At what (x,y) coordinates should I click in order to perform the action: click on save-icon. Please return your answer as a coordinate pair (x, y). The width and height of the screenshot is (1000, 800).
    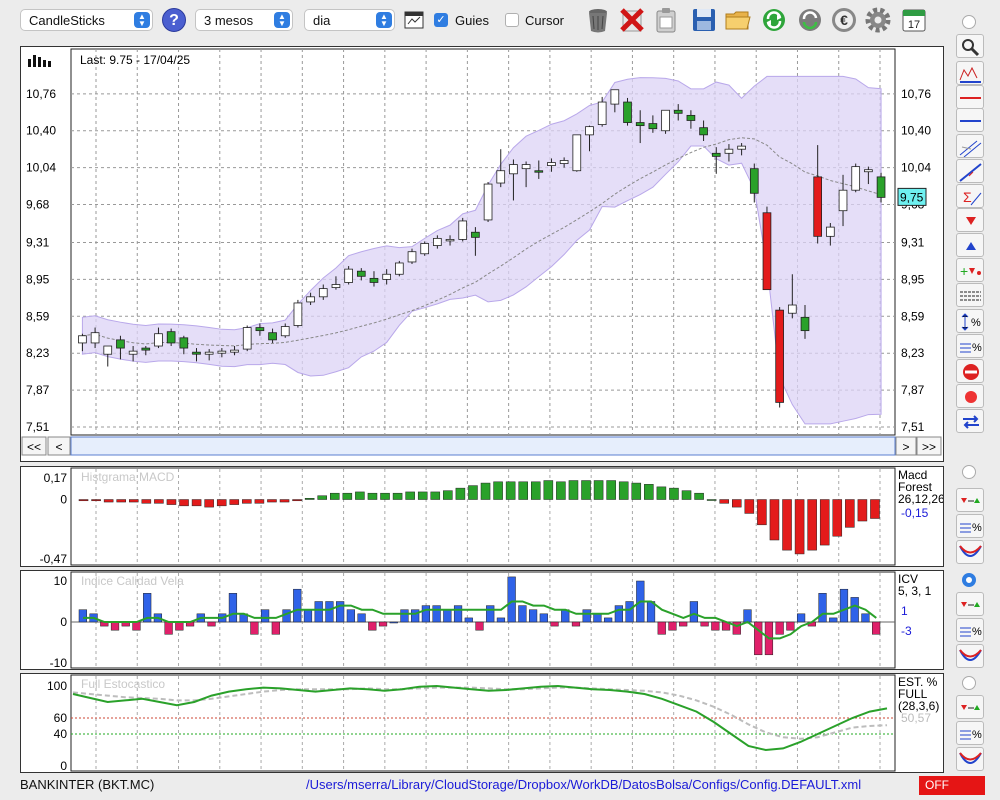
    Looking at the image, I should click on (704, 20).